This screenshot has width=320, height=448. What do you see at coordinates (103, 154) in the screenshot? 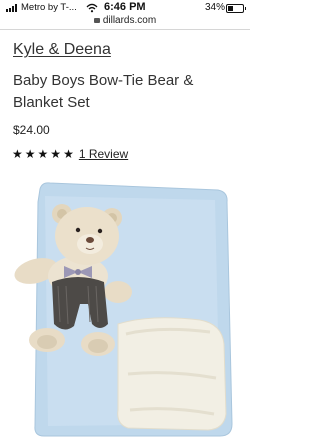
I see `reviews-link: 1 Review` at bounding box center [103, 154].